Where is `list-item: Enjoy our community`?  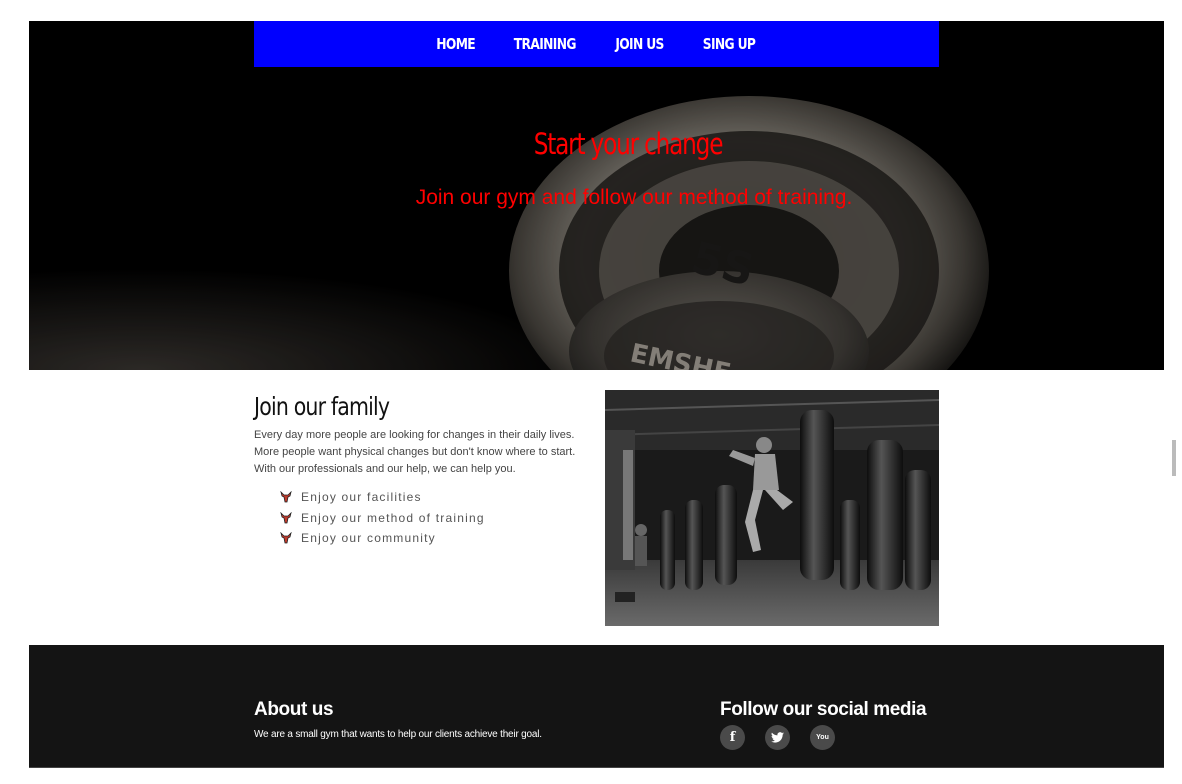 list-item: Enjoy our community is located at coordinates (382, 538).